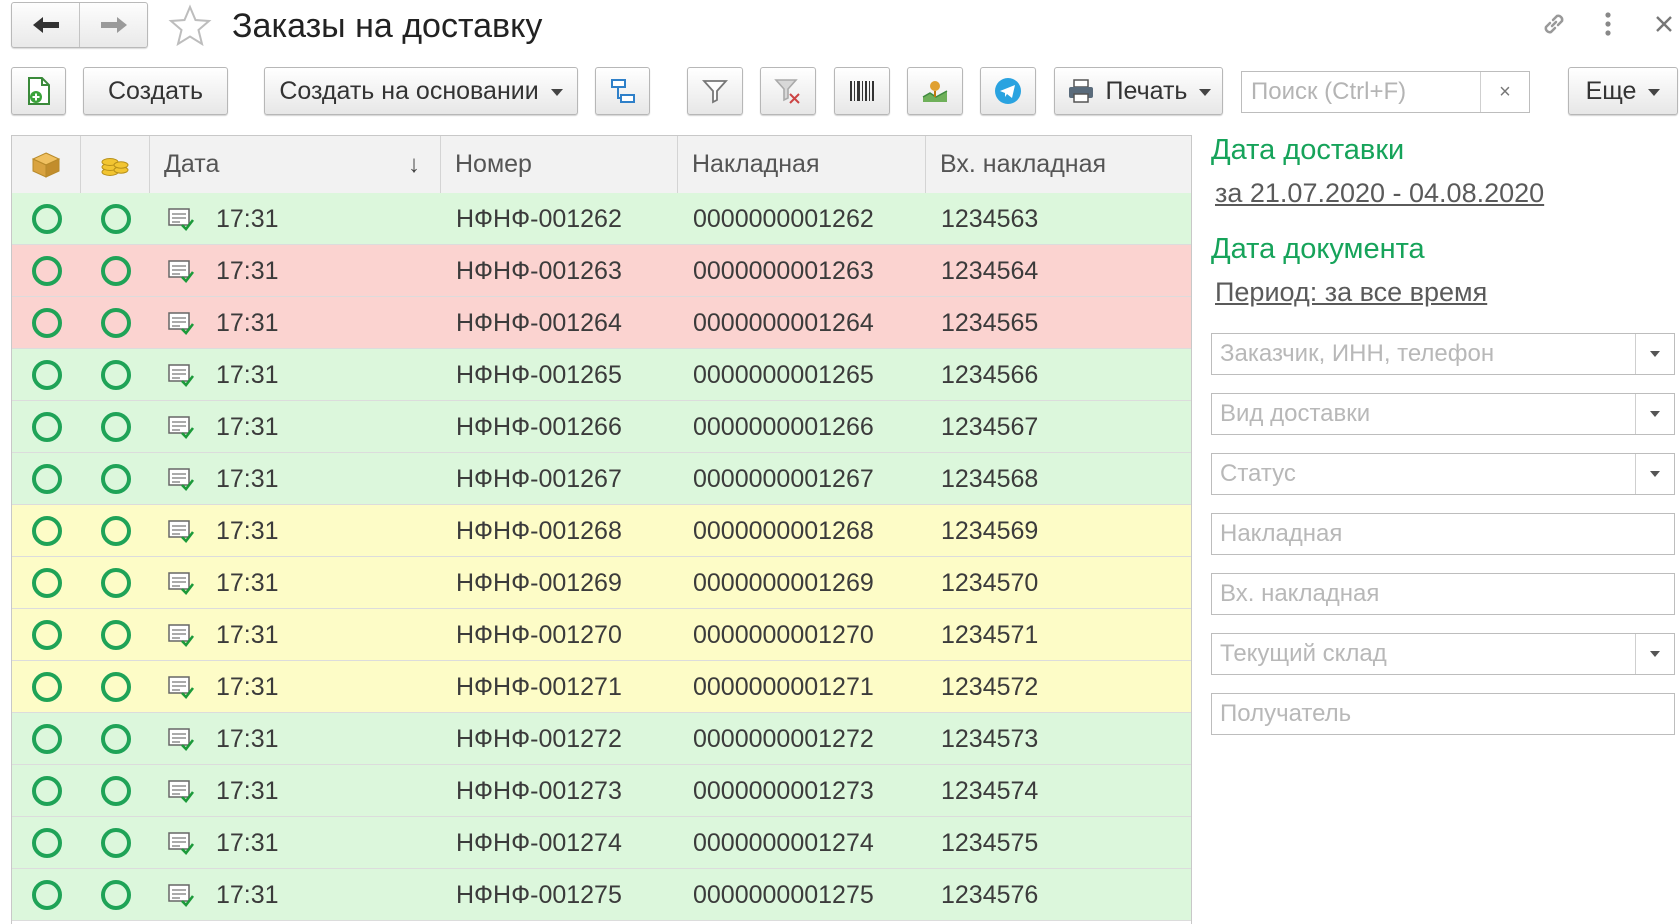 The width and height of the screenshot is (1680, 924). I want to click on more-button: Еще, so click(1623, 91).